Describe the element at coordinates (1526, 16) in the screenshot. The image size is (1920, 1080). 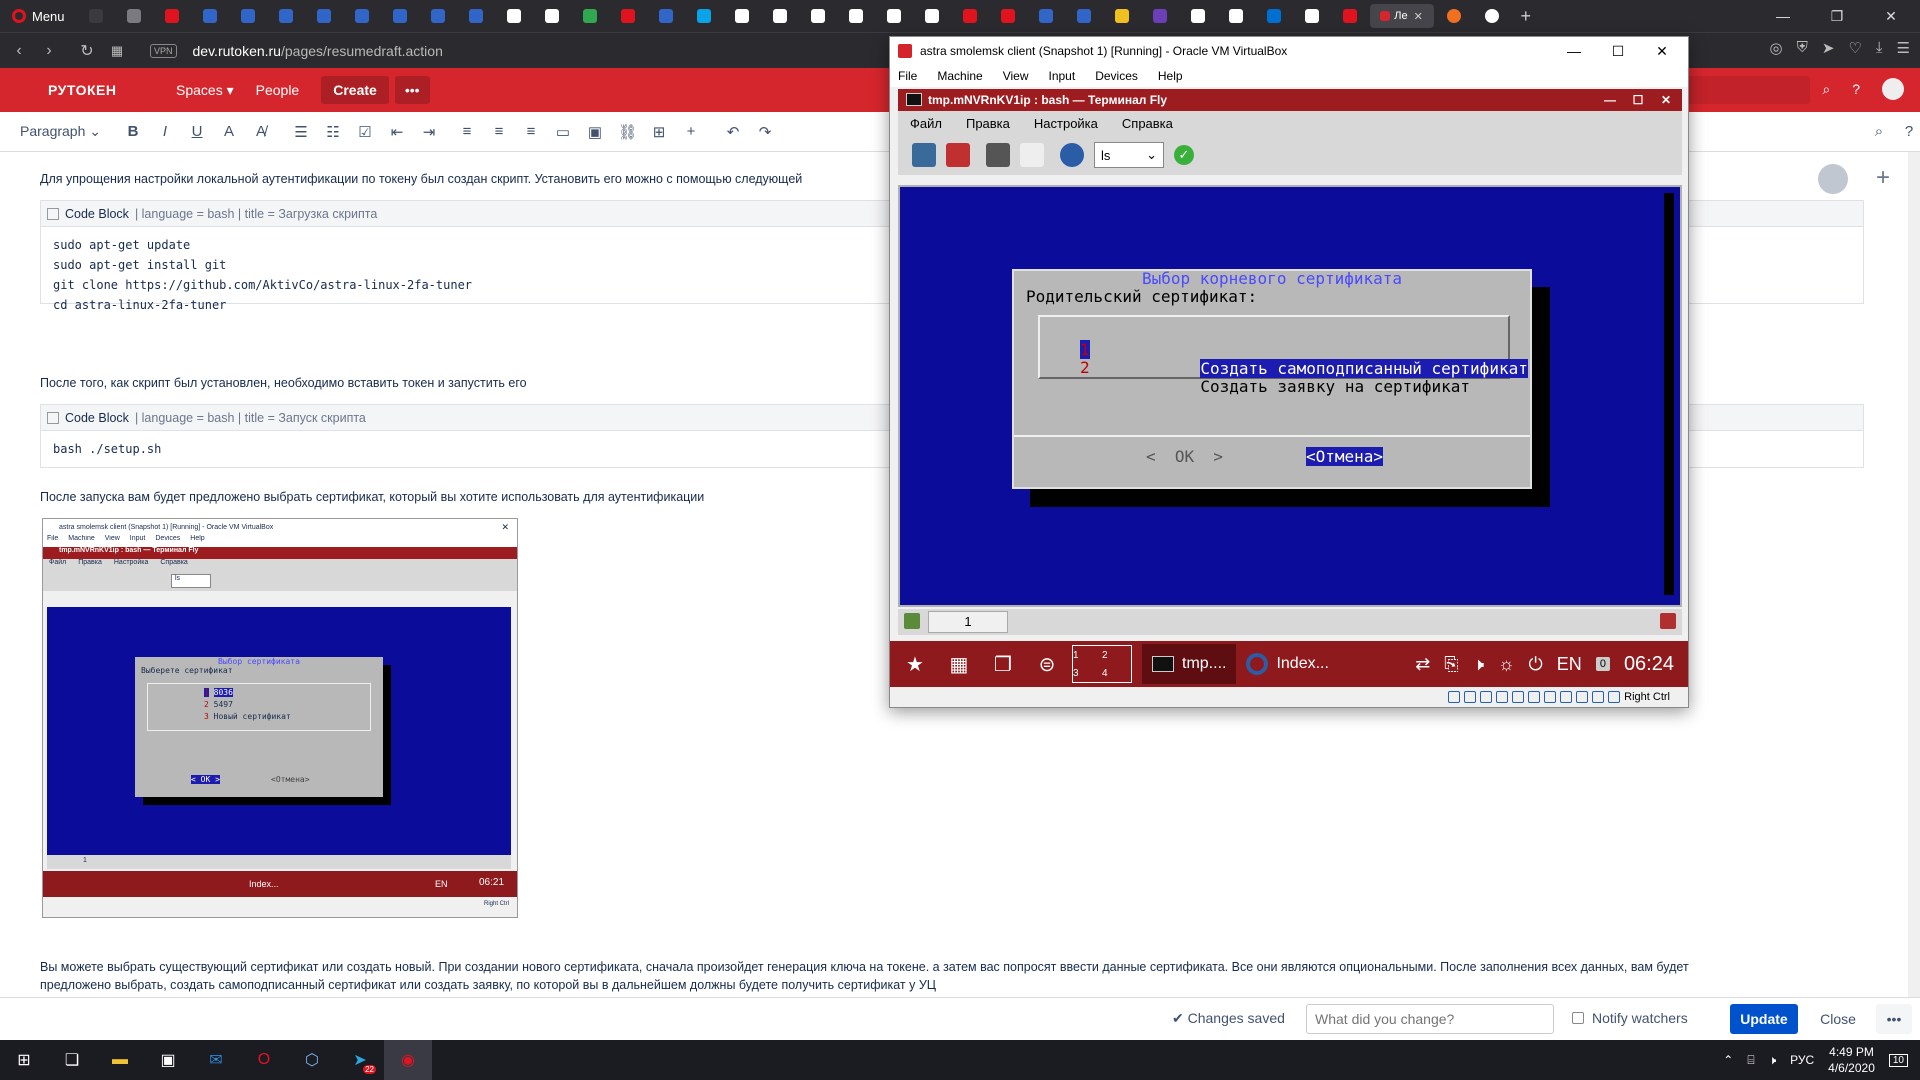
I see `new-tab-button: +` at that location.